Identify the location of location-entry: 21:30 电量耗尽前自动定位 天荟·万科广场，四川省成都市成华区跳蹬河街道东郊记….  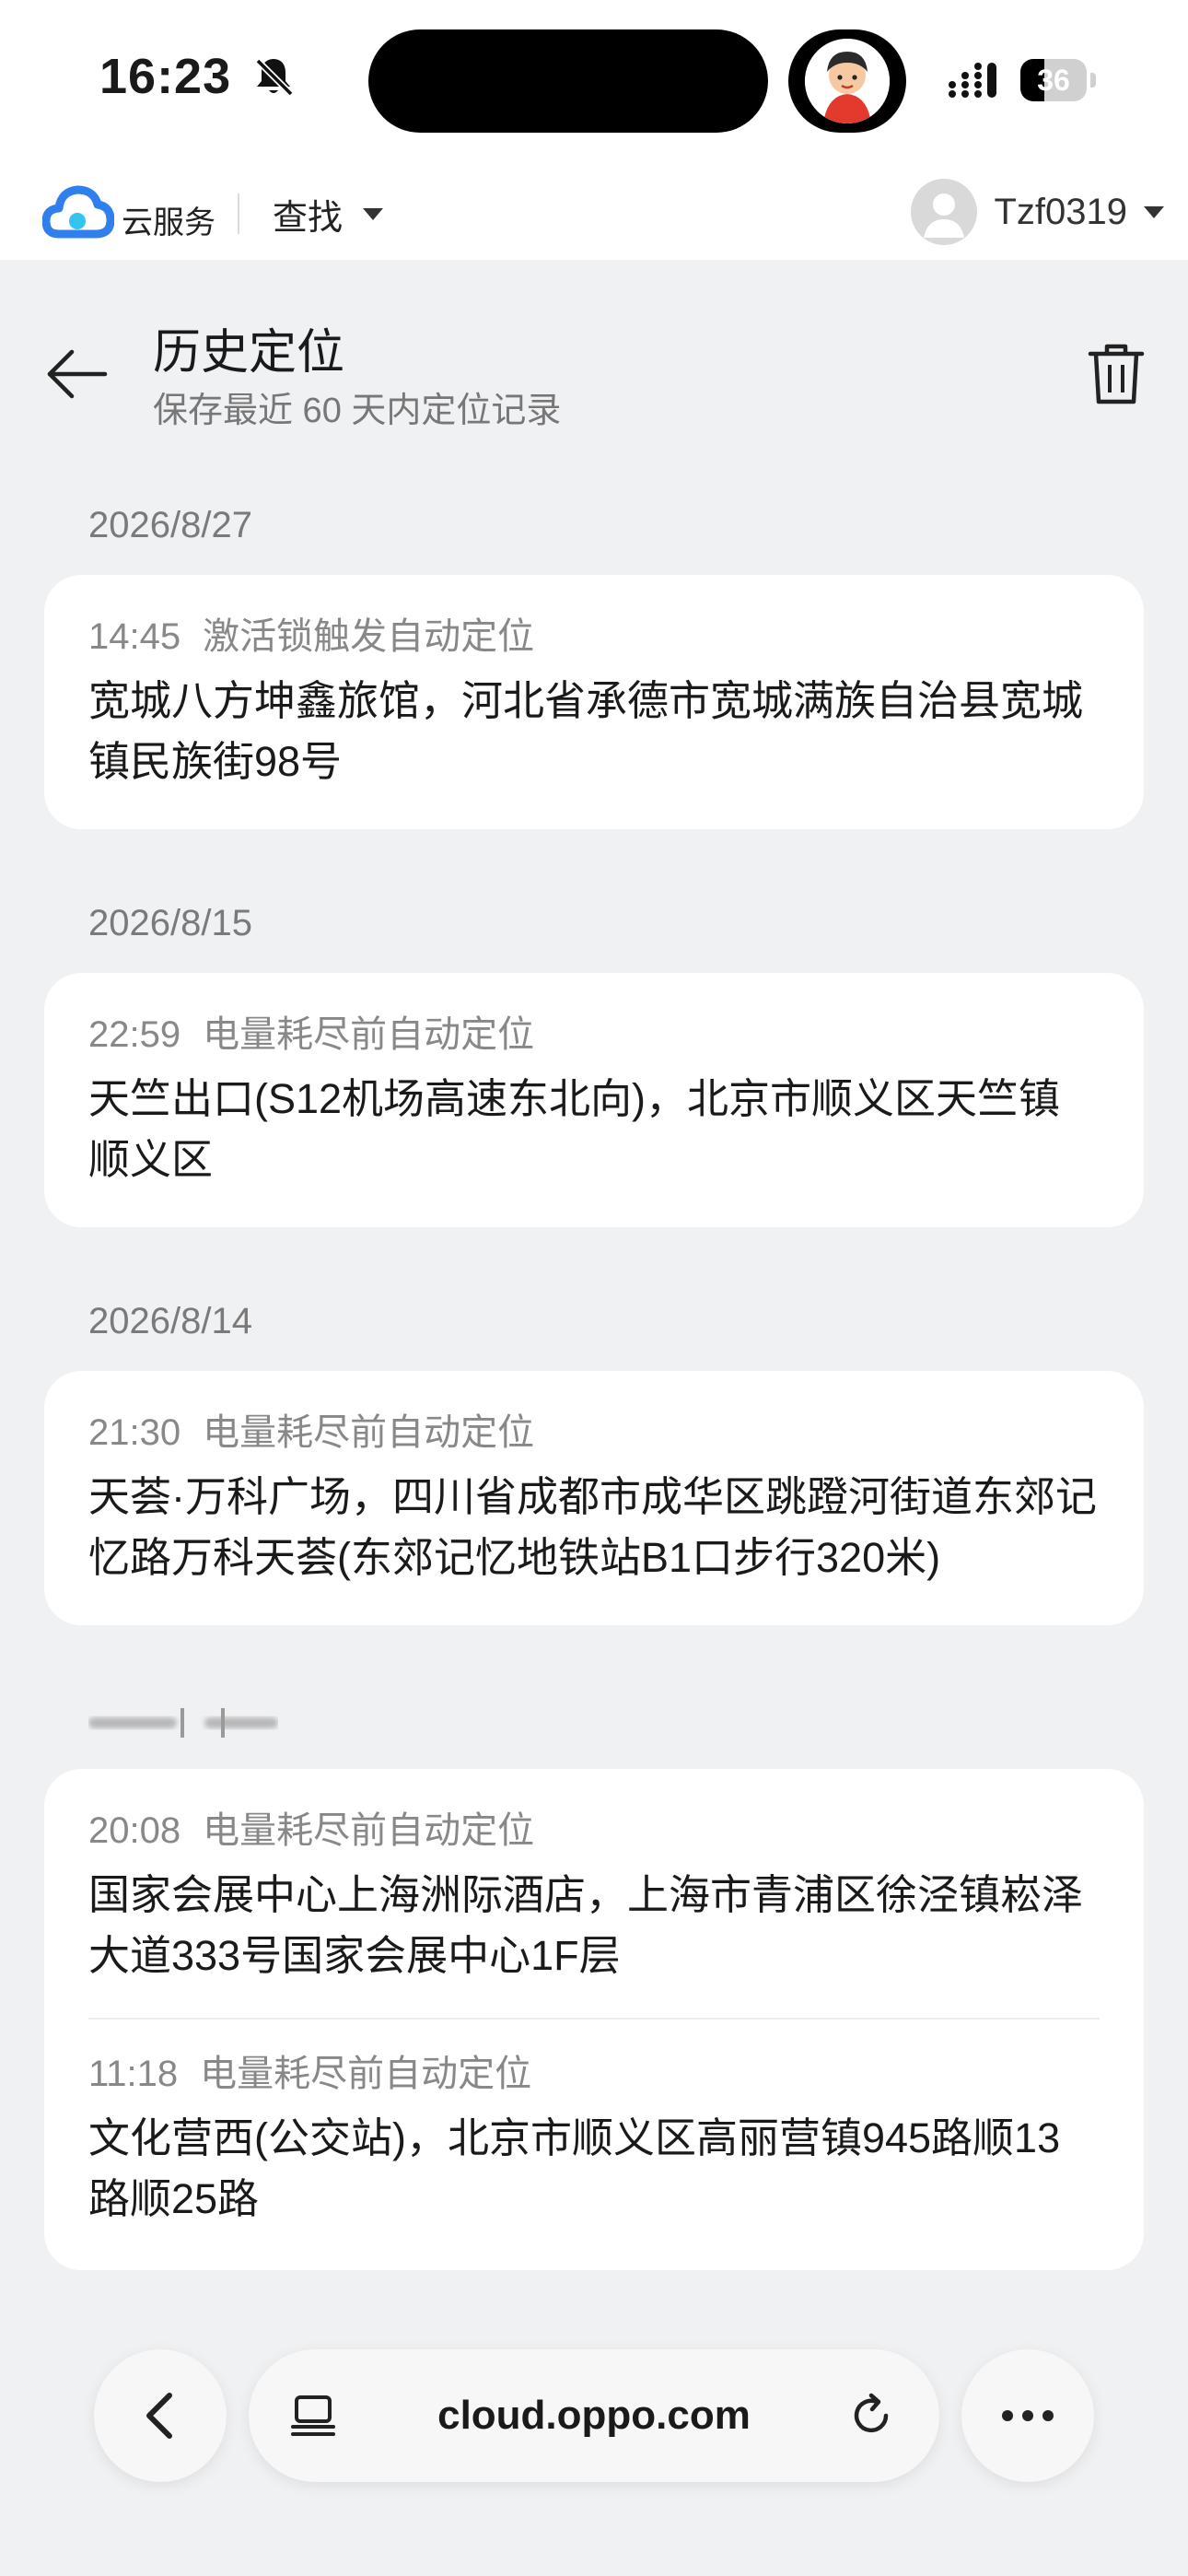
(594, 1498).